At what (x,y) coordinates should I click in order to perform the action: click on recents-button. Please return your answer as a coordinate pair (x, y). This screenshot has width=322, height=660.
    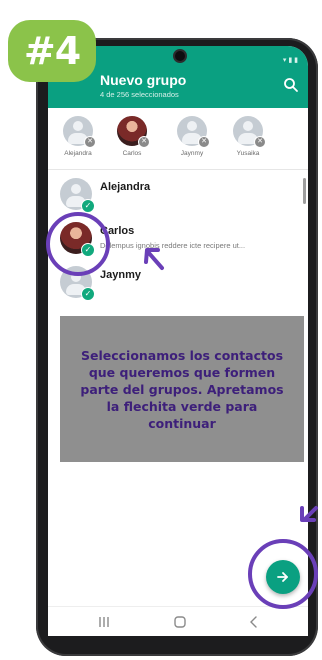
    Looking at the image, I should click on (104, 622).